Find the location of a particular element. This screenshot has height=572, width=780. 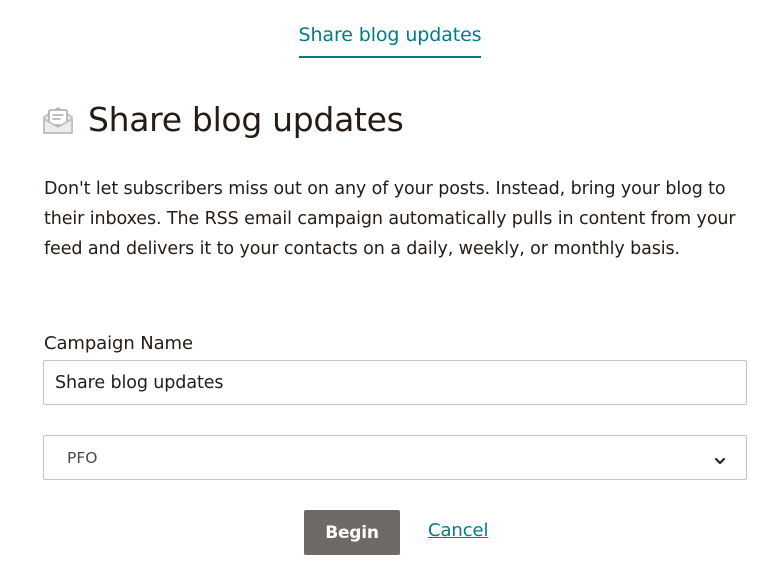

tab-share-blog-updates: Share blog updates is located at coordinates (390, 41).